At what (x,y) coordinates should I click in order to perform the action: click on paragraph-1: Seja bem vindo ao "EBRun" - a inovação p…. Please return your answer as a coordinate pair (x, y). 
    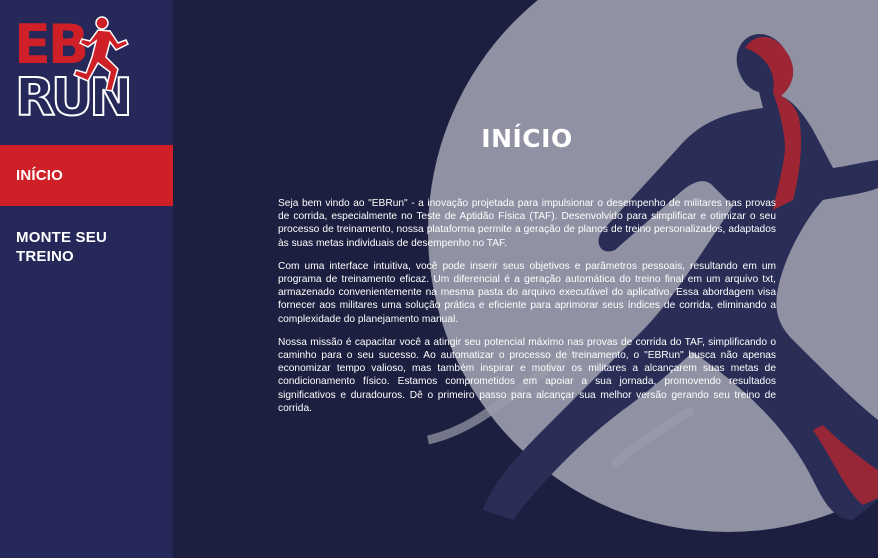
    Looking at the image, I should click on (527, 223).